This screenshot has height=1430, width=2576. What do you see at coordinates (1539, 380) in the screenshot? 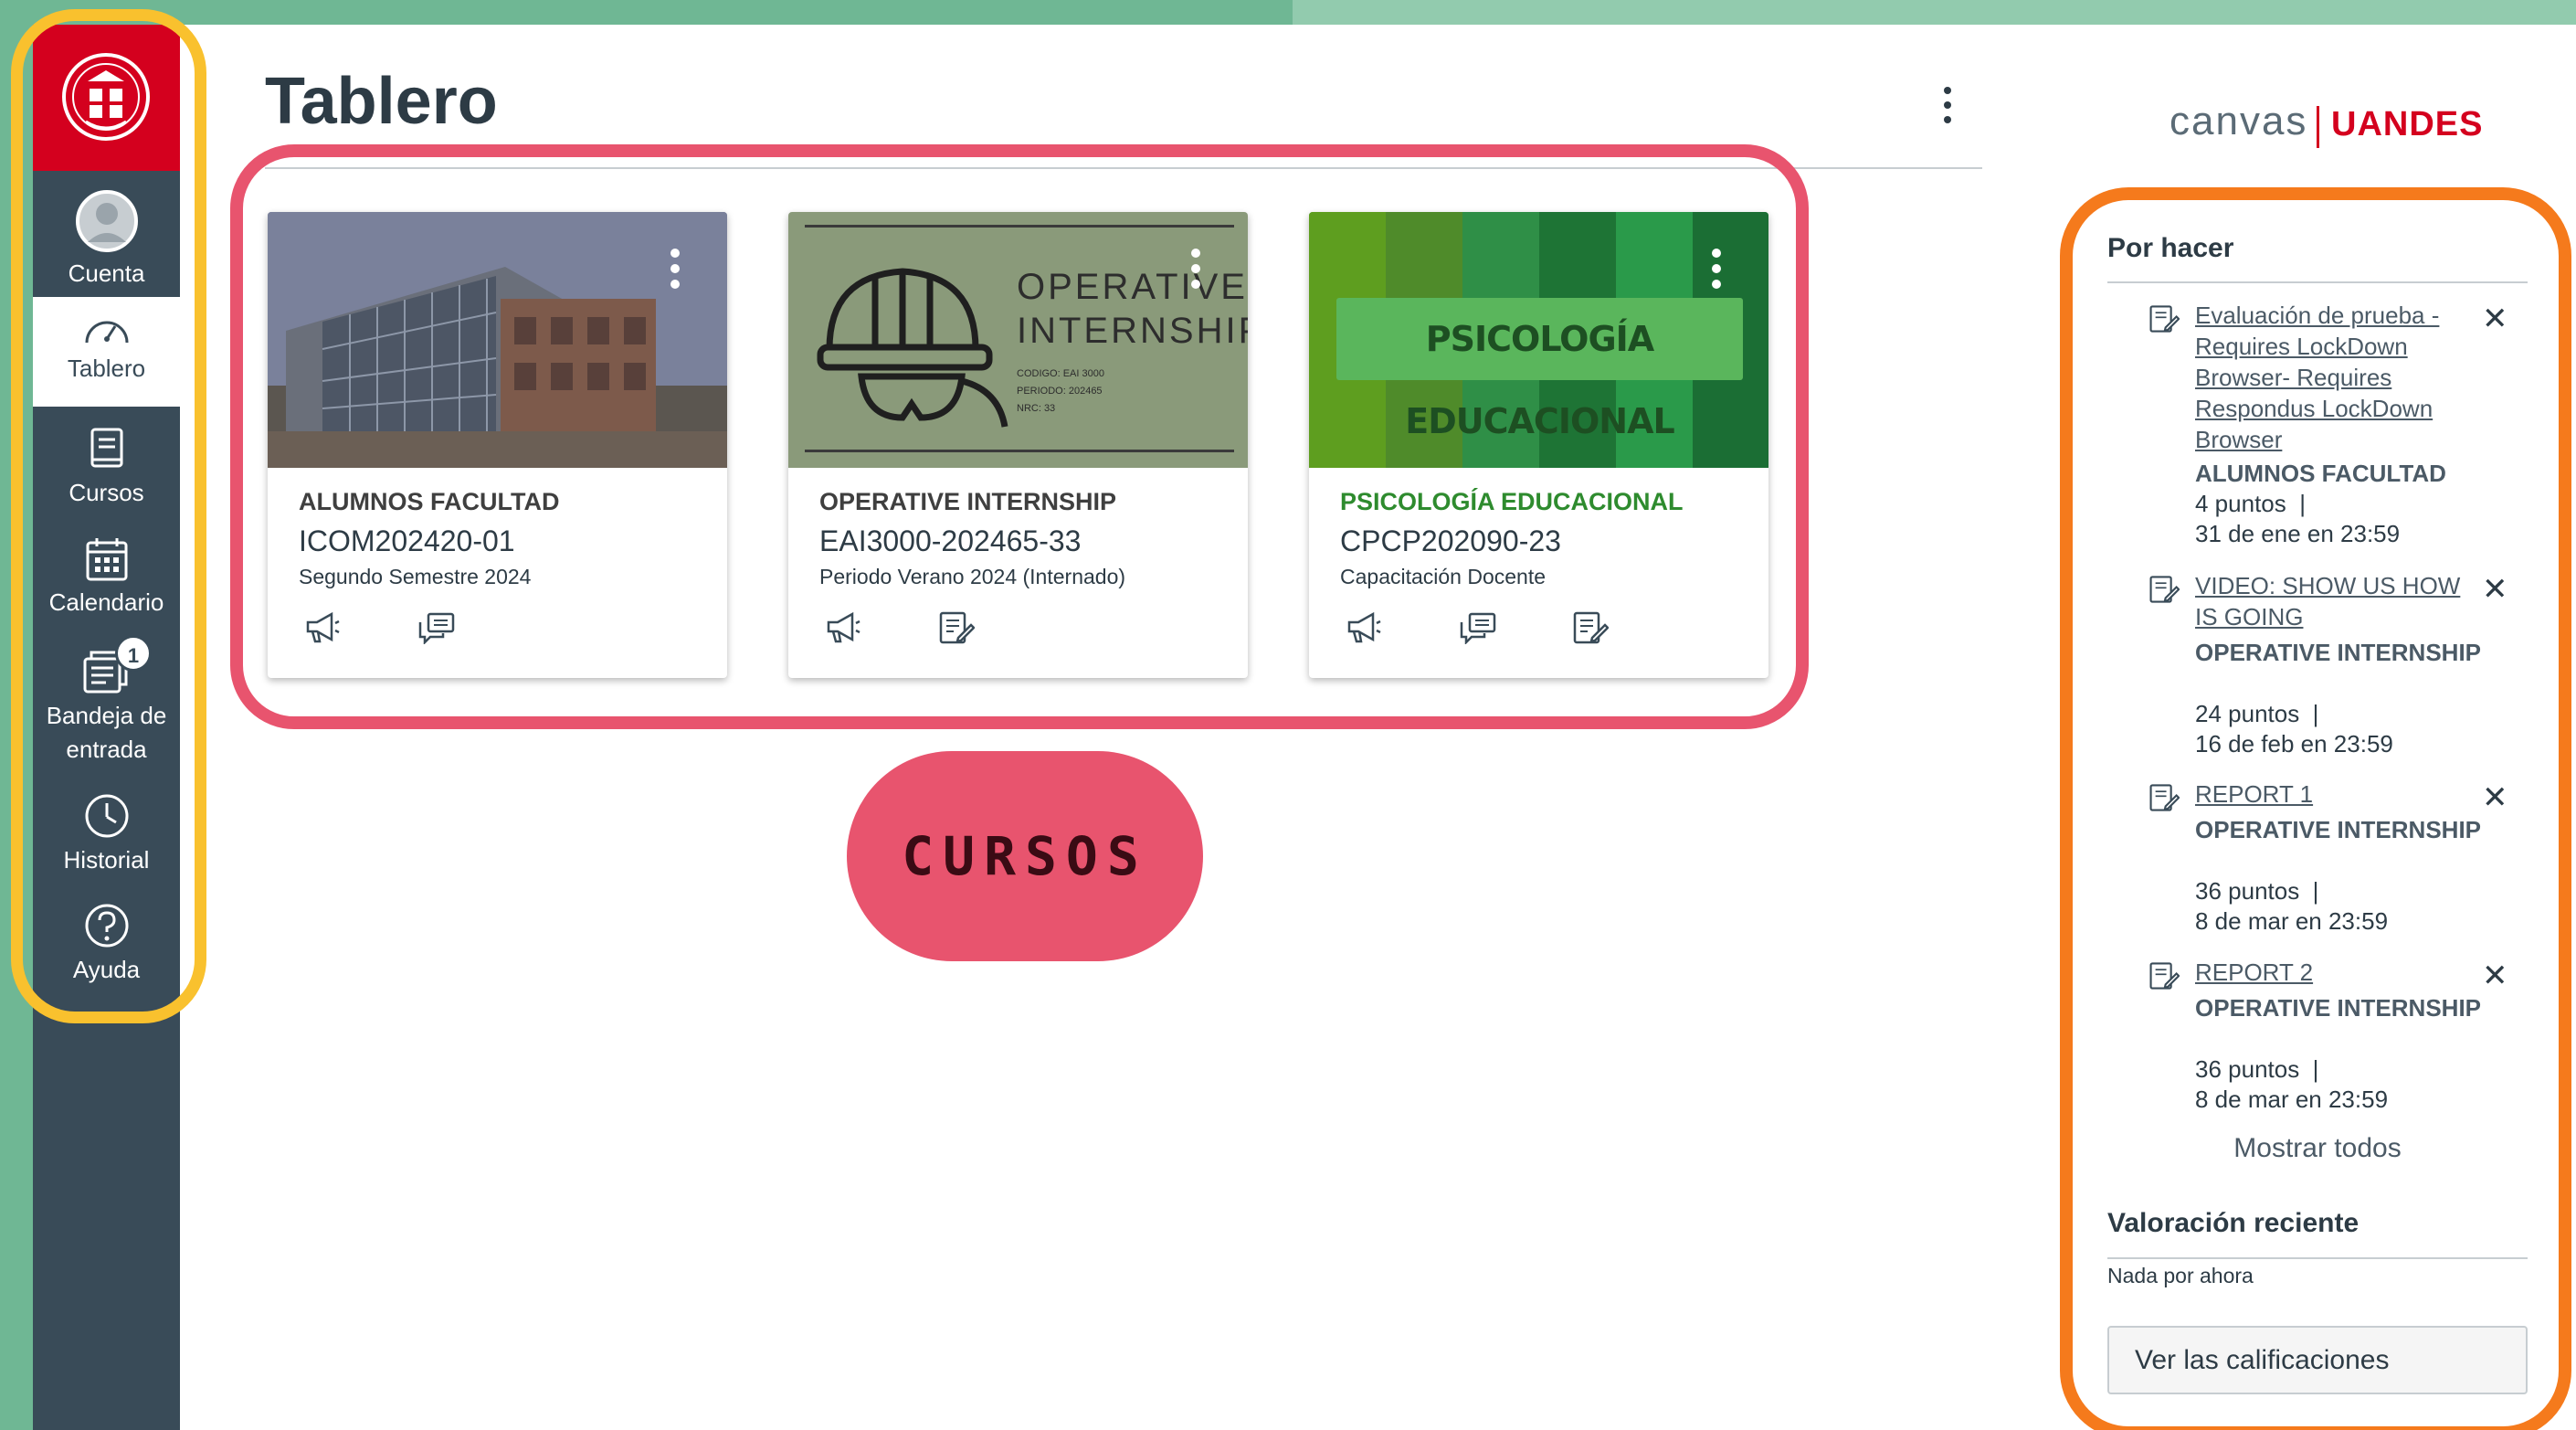
I see `hero-course-title: PSICOLOGÍA EDUCACIONAL` at bounding box center [1539, 380].